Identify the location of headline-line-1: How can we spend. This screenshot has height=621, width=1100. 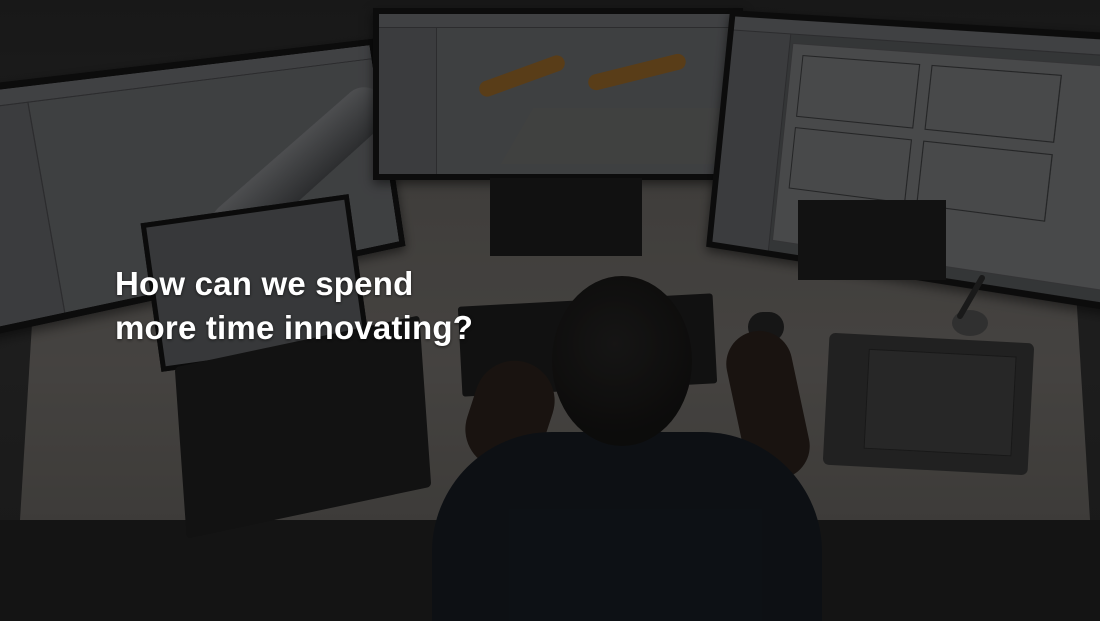
(264, 283).